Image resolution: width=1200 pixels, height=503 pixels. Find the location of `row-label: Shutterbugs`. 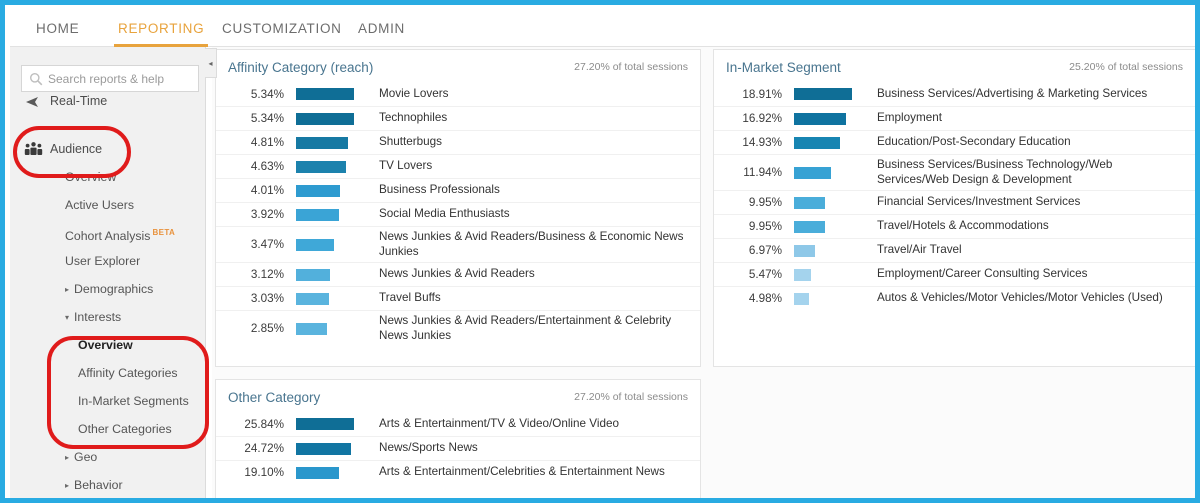

row-label: Shutterbugs is located at coordinates (411, 142).